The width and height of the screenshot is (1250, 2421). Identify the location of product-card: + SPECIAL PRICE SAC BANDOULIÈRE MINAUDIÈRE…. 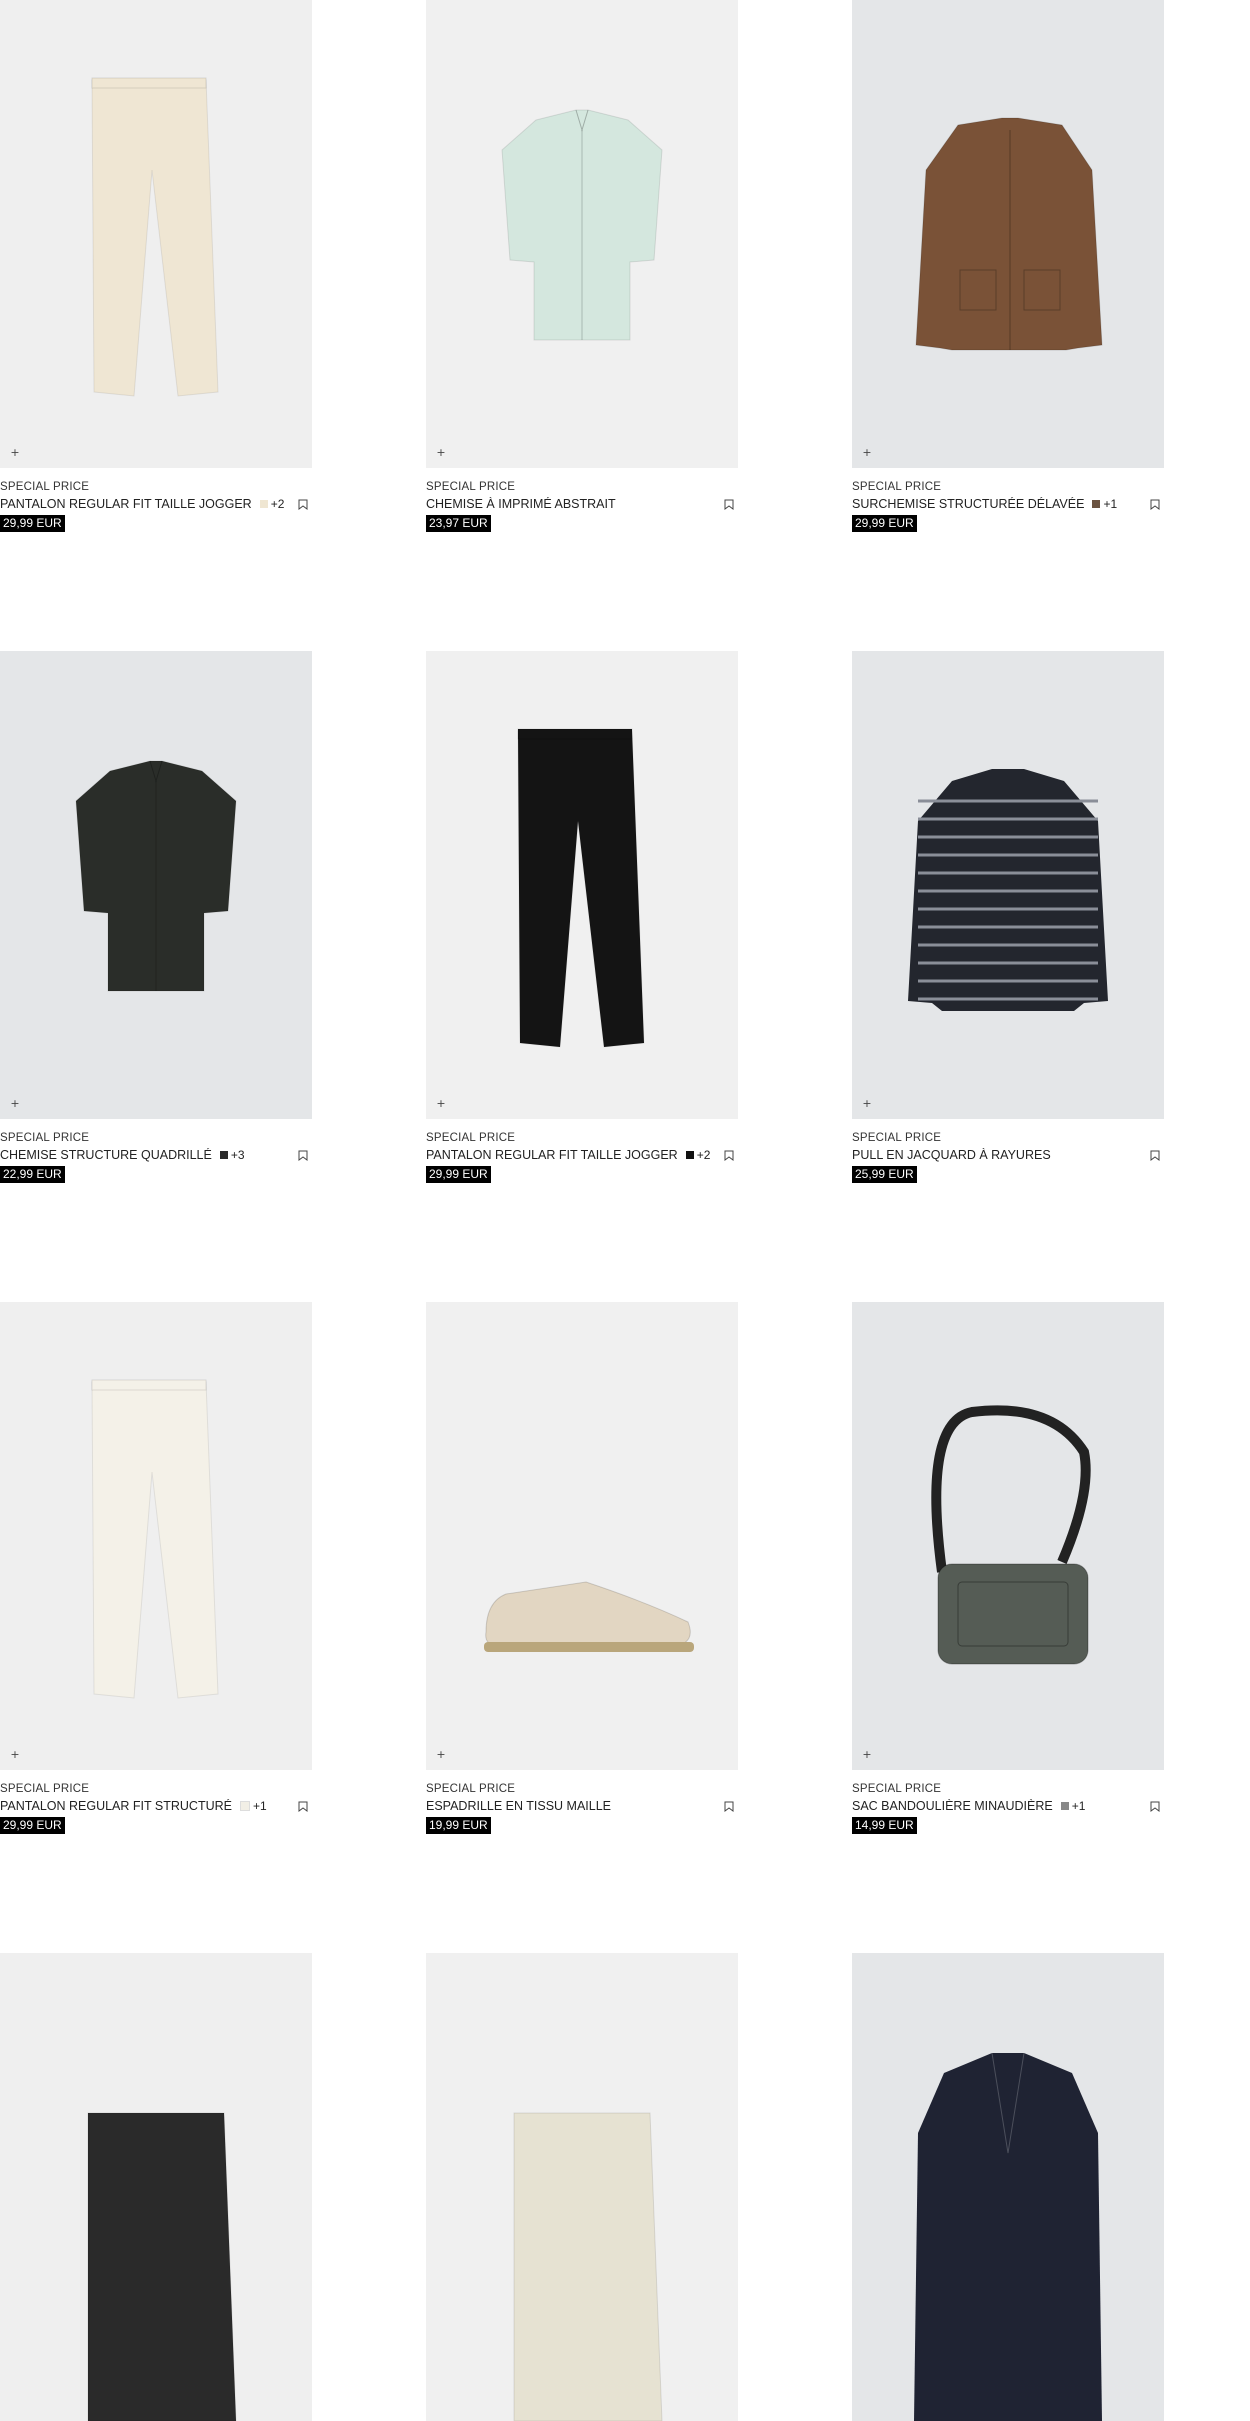
(1008, 1568).